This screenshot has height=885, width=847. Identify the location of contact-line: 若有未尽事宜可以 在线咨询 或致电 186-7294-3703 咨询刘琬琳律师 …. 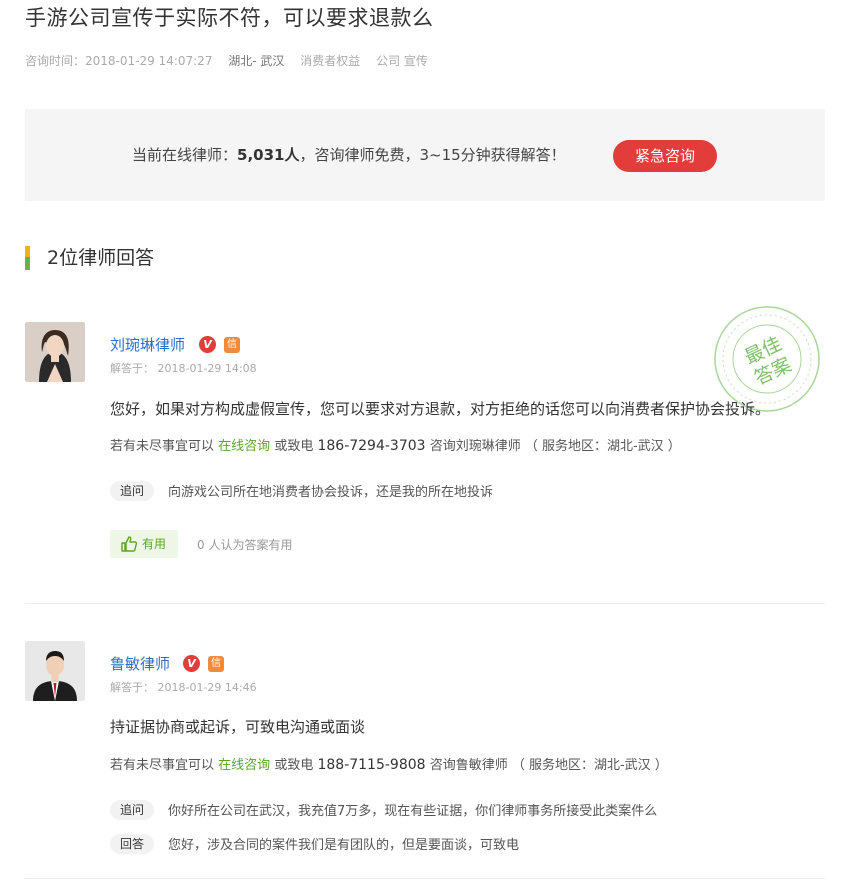
(395, 444).